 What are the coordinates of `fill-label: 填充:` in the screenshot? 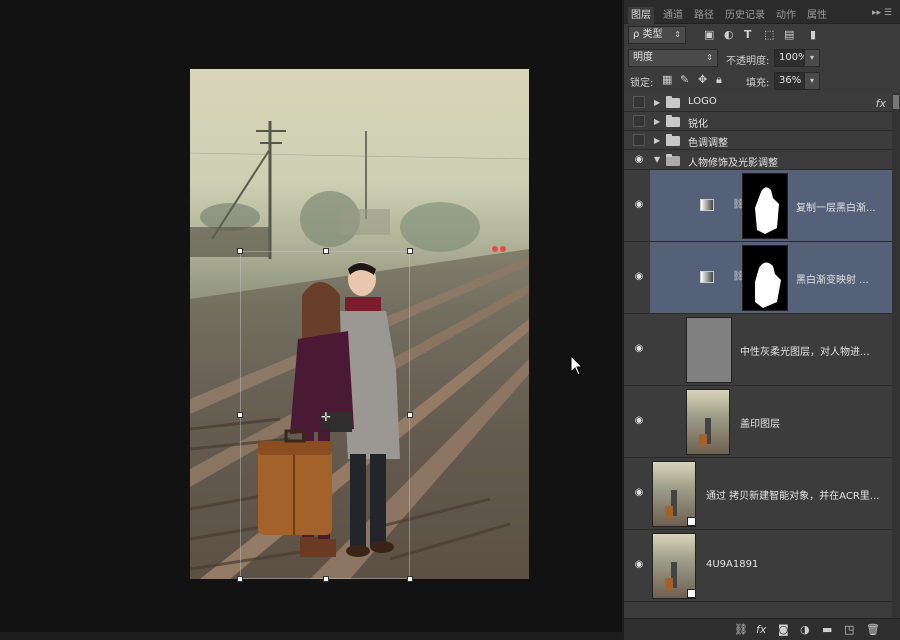 It's located at (758, 83).